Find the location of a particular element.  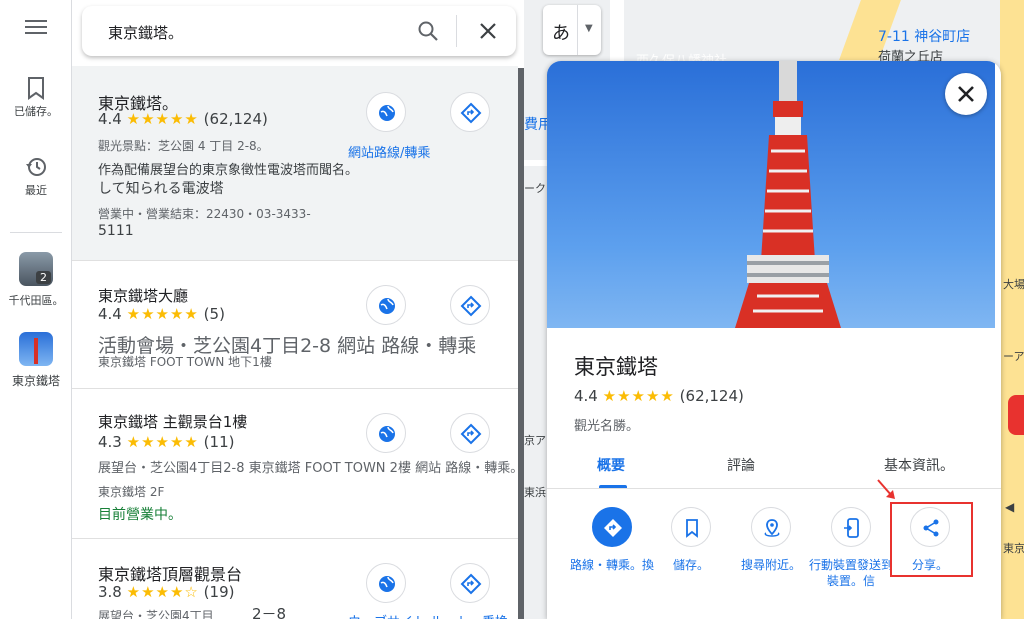

map-pin-marker is located at coordinates (1016, 415).